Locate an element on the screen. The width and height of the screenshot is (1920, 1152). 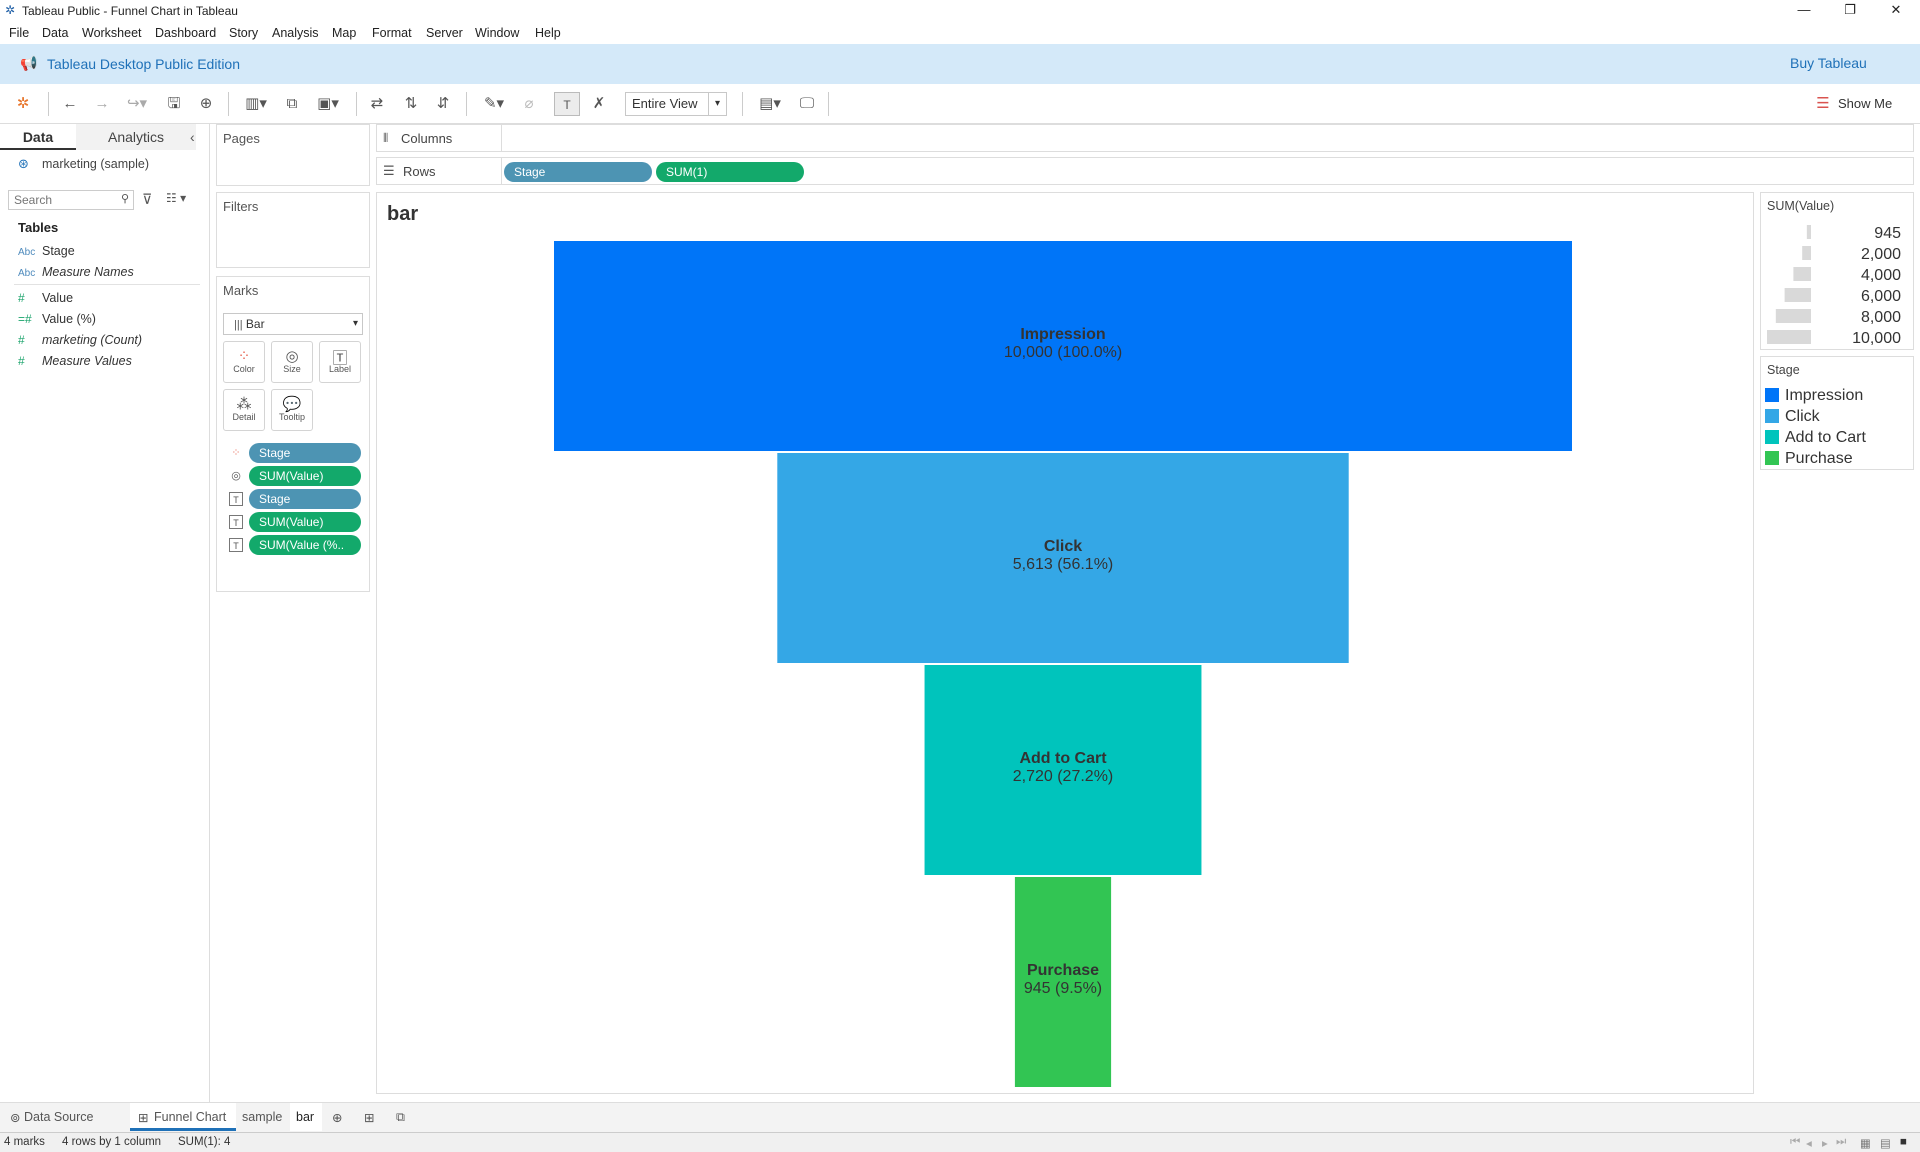
new-datasource-icon: ⊕ is located at coordinates (206, 104).